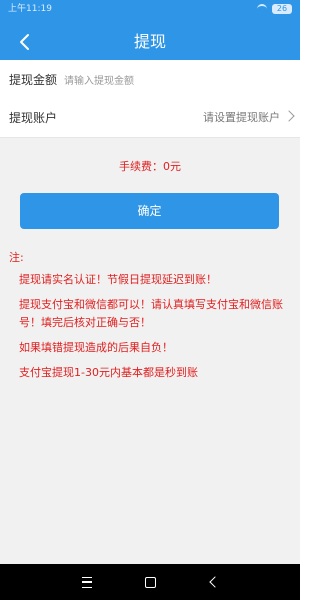 The width and height of the screenshot is (320, 600). I want to click on wifi-icon, so click(262, 9).